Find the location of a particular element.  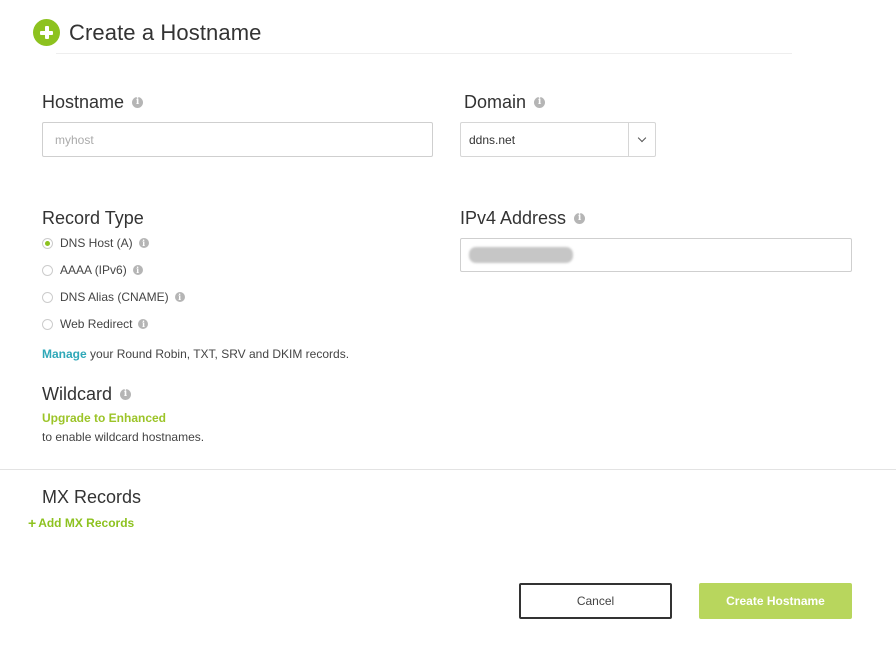

ipv4-label-text: IPv4 Address is located at coordinates (513, 218).